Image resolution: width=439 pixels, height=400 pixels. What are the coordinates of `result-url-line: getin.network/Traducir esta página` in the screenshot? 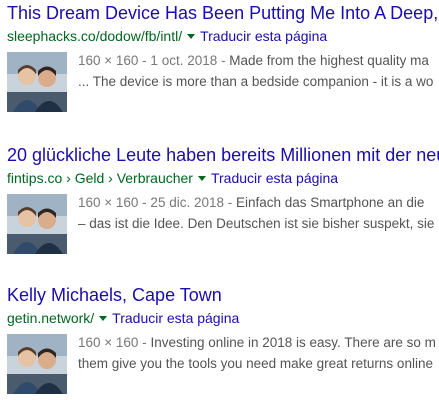 It's located at (223, 318).